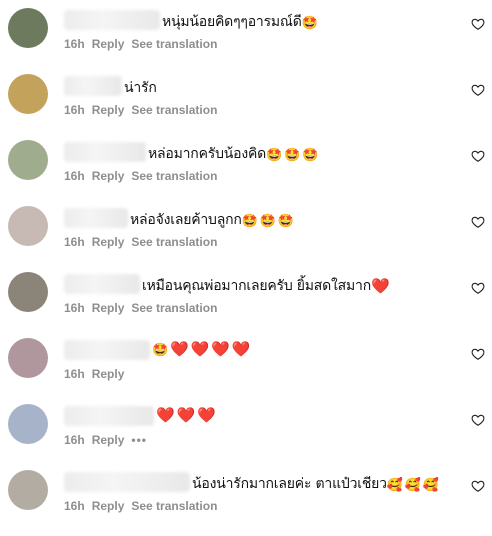 This screenshot has height=536, width=492. Describe the element at coordinates (186, 220) in the screenshot. I see `comment-body: หล่อจังเลยค้าบลูกก` at that location.